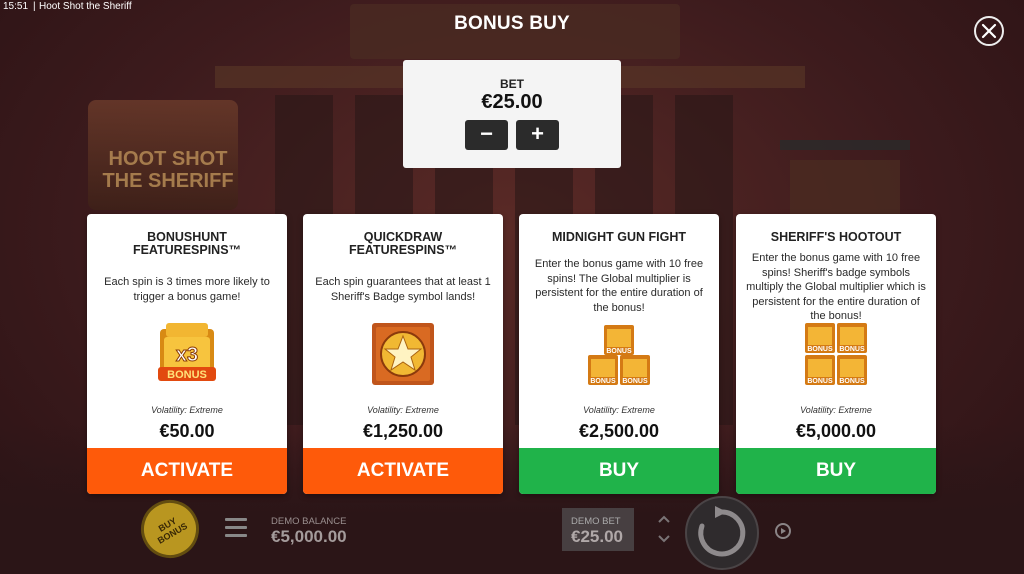 The width and height of the screenshot is (1024, 574). Describe the element at coordinates (664, 539) in the screenshot. I see `chevron-down-icon` at that location.